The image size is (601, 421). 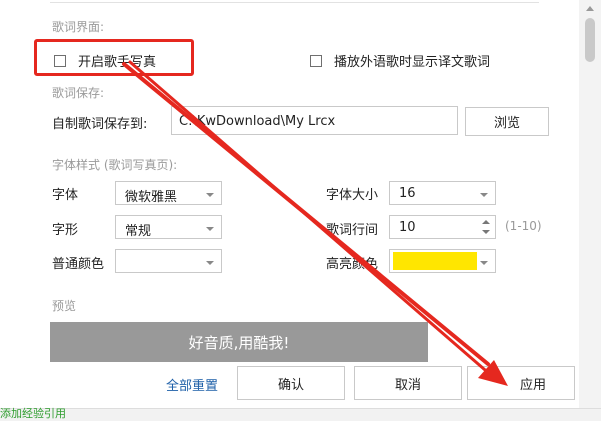 I want to click on normal-color-select, so click(x=168, y=261).